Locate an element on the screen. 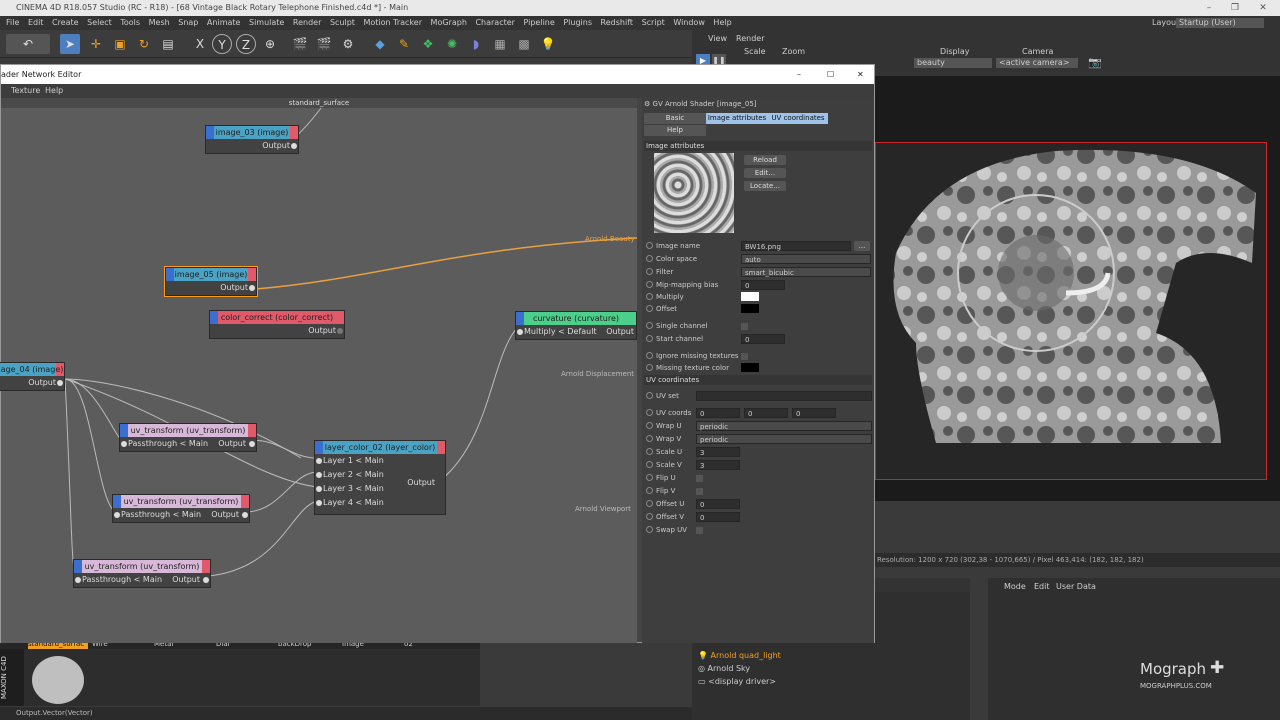  sne-menu-help: Help is located at coordinates (54, 91).